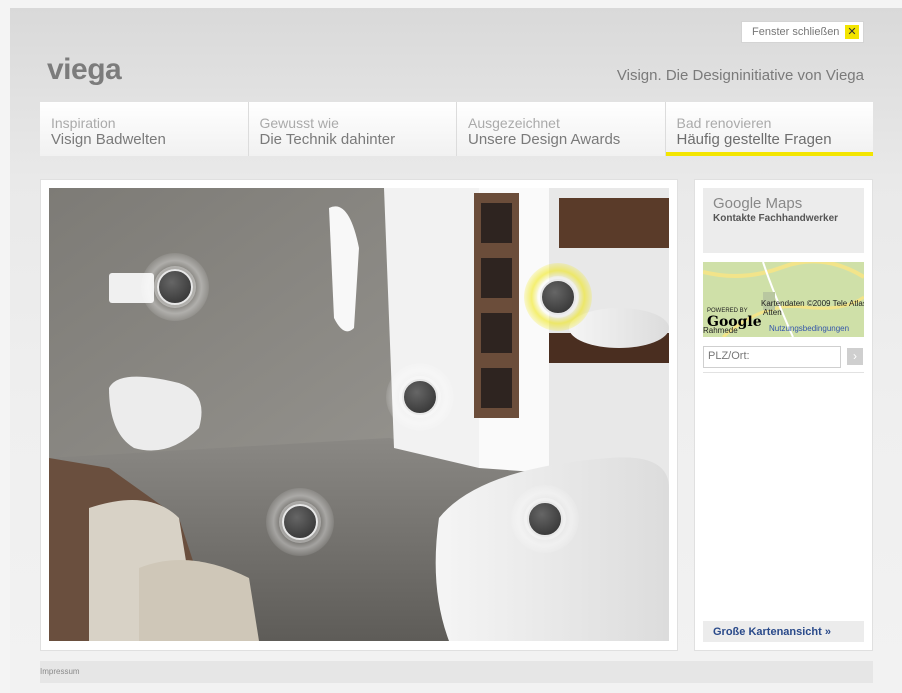  I want to click on nav-item-bottom-label: Unsere Design Awards, so click(544, 139).